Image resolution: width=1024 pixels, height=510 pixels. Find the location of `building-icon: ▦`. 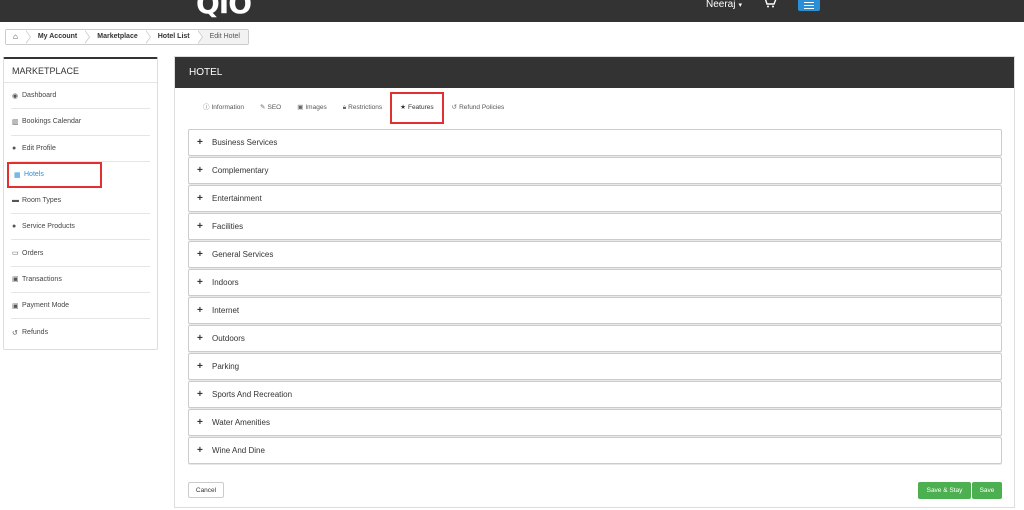

building-icon: ▦ is located at coordinates (17, 175).